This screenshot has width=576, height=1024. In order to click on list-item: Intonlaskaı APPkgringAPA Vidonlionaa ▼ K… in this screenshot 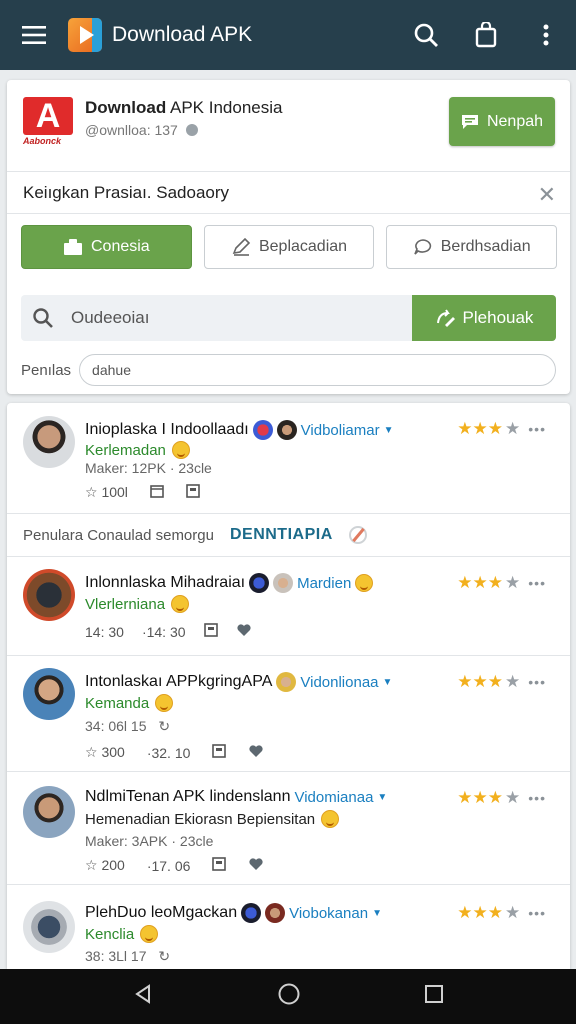, I will do `click(288, 714)`.